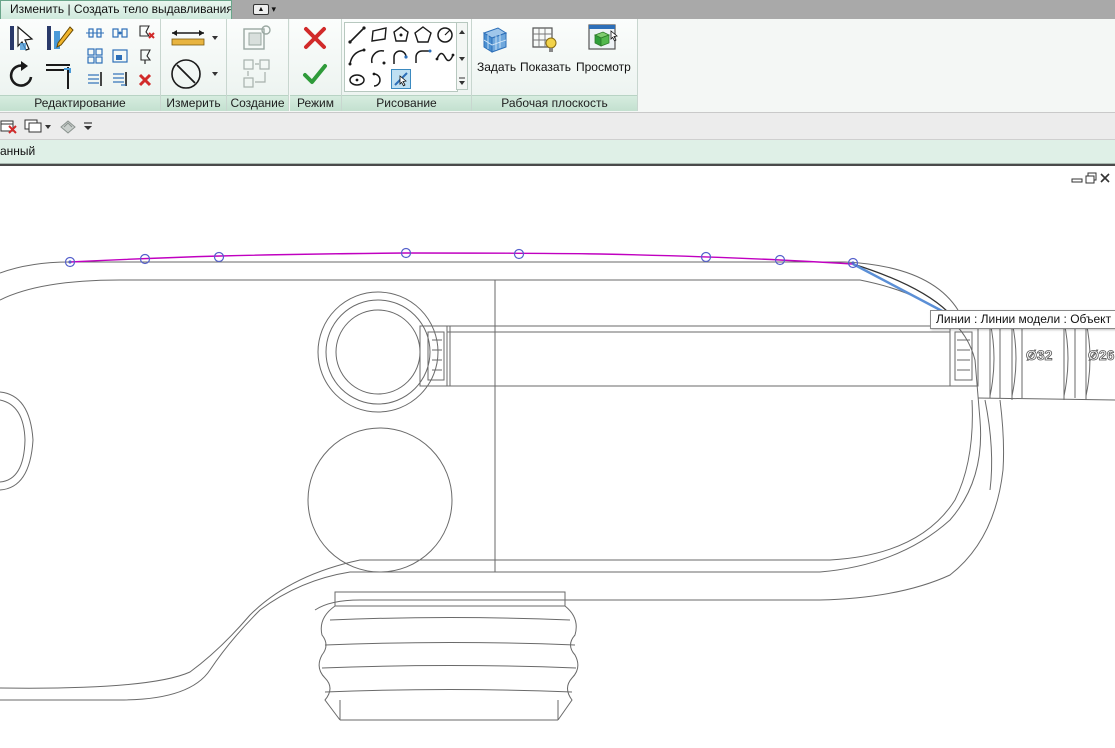  Describe the element at coordinates (379, 79) in the screenshot. I see `partial-ellipse-icon` at that location.